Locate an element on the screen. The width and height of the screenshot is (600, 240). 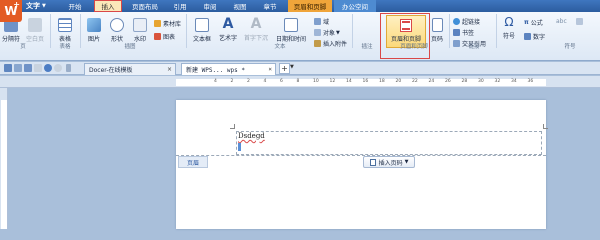
menu-header-footer: 页眉和页脚 is located at coordinates (310, 6).